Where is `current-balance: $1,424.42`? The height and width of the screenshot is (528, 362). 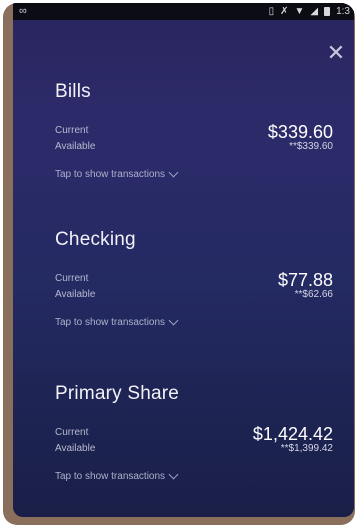
current-balance: $1,424.42 is located at coordinates (292, 434).